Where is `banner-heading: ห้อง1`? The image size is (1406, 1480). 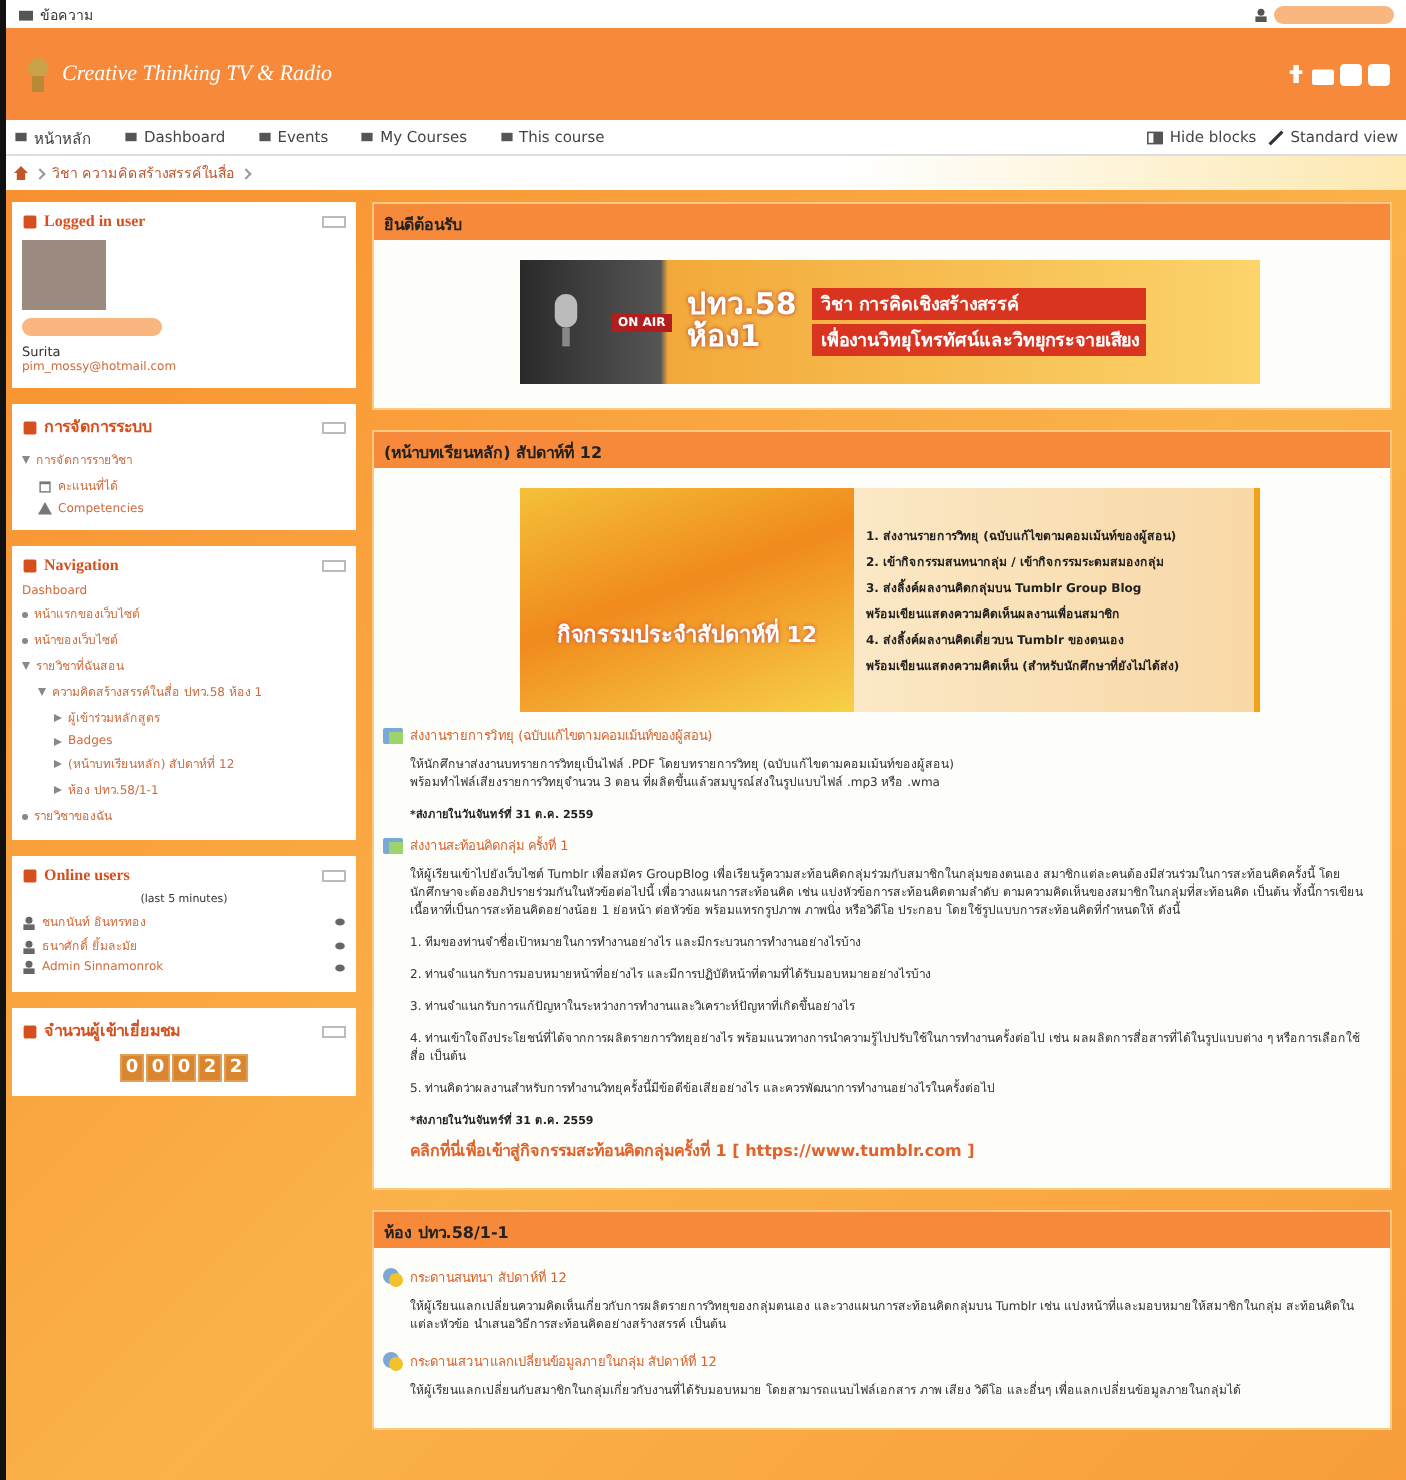
banner-heading: ห้อง1 is located at coordinates (725, 338).